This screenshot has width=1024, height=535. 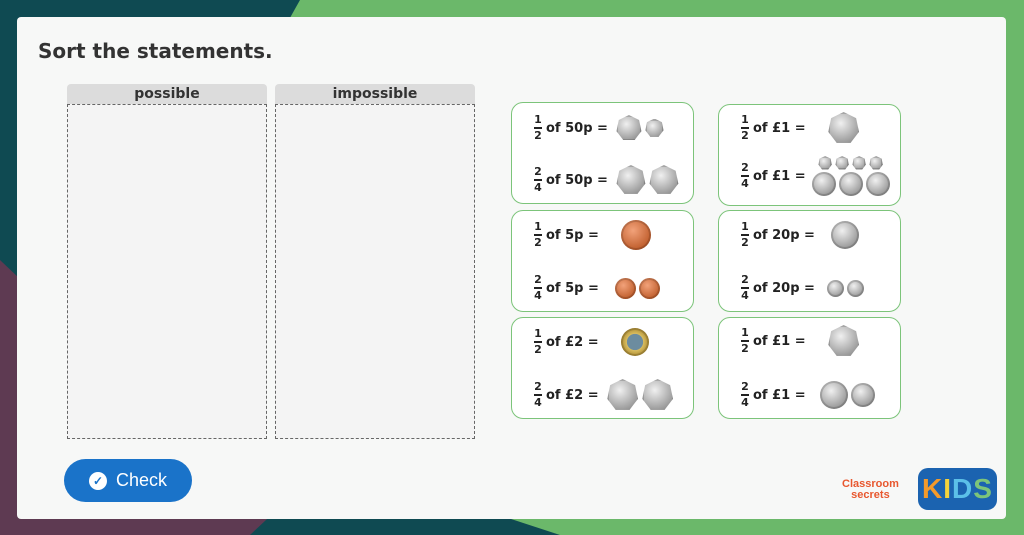 I want to click on statement-row: 24 of £2 =, so click(x=605, y=395).